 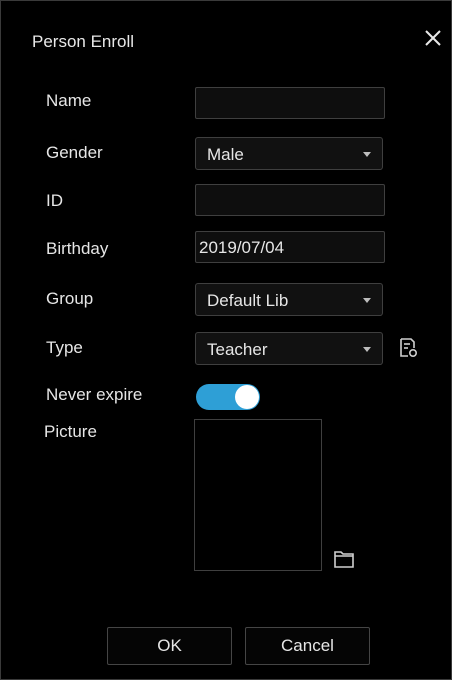 What do you see at coordinates (290, 103) in the screenshot?
I see `name-input` at bounding box center [290, 103].